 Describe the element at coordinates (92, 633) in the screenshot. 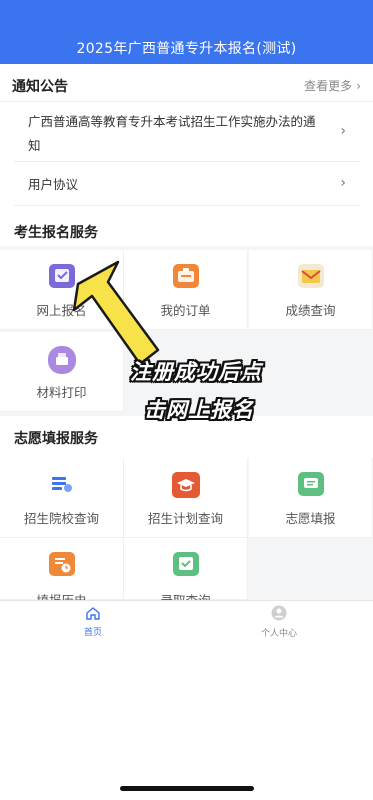

I see `tab-label: 首页` at that location.